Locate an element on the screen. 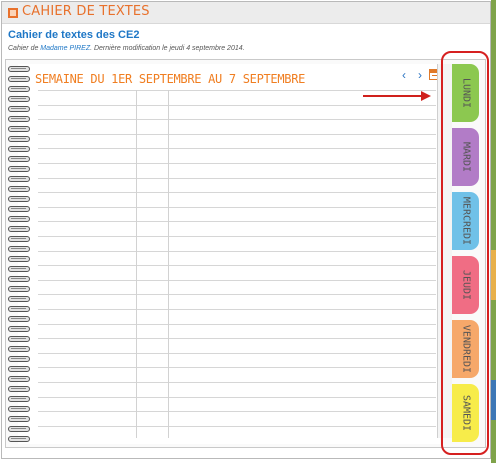 The image size is (496, 463). app-header: CAHIER DE TEXTES is located at coordinates (246, 13).